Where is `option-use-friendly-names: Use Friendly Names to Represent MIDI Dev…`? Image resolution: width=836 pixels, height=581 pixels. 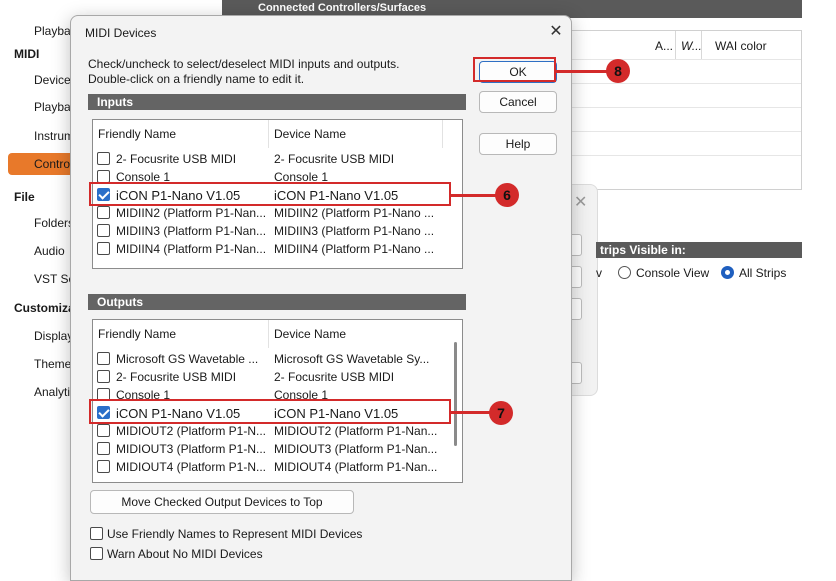
option-use-friendly-names: Use Friendly Names to Represent MIDI Dev… is located at coordinates (226, 533).